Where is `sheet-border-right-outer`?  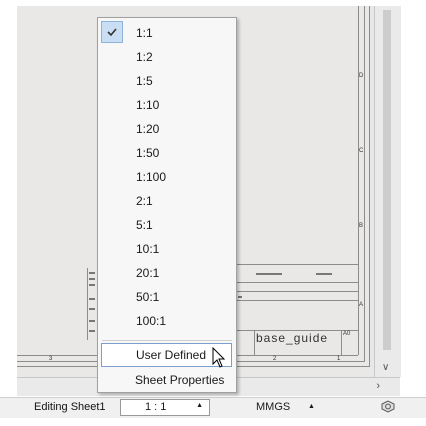
sheet-border-right-outer is located at coordinates (369, 186).